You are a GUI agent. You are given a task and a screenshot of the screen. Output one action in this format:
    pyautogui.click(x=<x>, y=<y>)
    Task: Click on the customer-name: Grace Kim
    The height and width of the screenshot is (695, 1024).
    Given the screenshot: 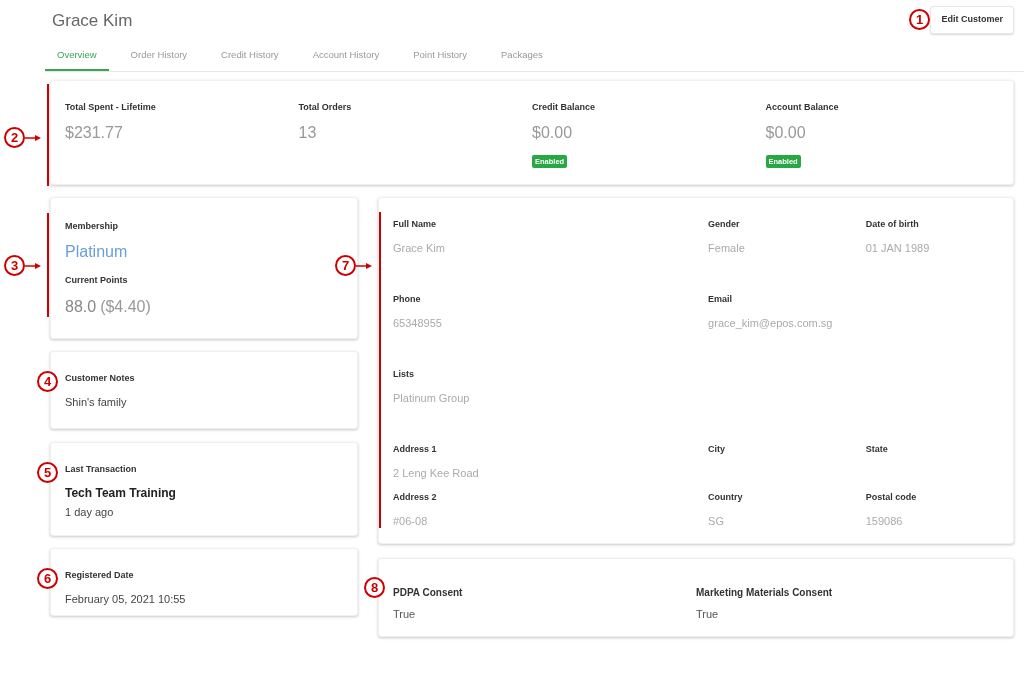 What is the action you would take?
    pyautogui.click(x=92, y=21)
    